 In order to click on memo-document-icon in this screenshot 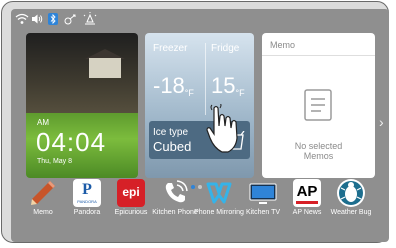, I will do `click(318, 107)`.